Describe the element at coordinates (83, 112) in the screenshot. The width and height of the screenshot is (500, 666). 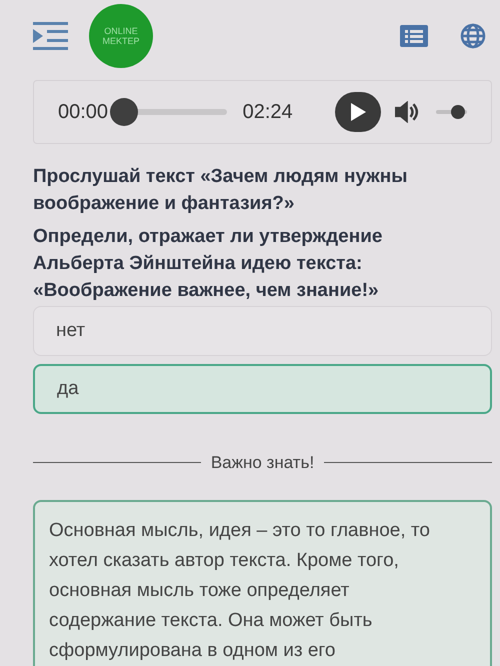
I see `current-time: 00:00` at that location.